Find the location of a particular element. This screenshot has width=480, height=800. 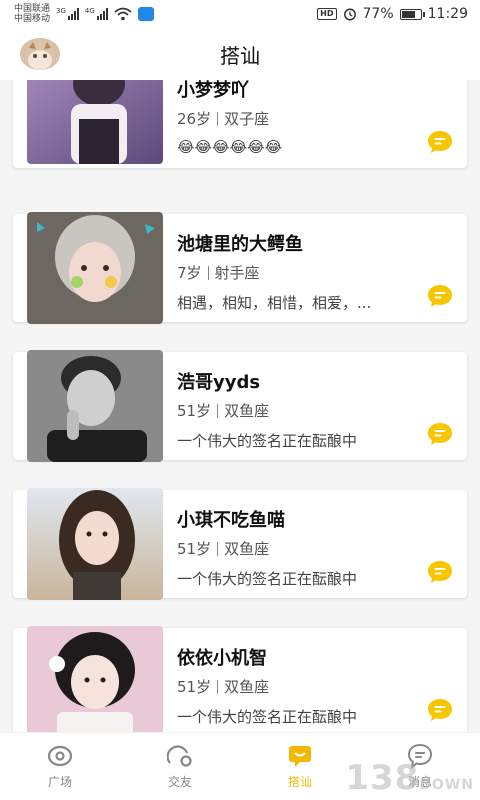

alarm-icon is located at coordinates (349, 14).